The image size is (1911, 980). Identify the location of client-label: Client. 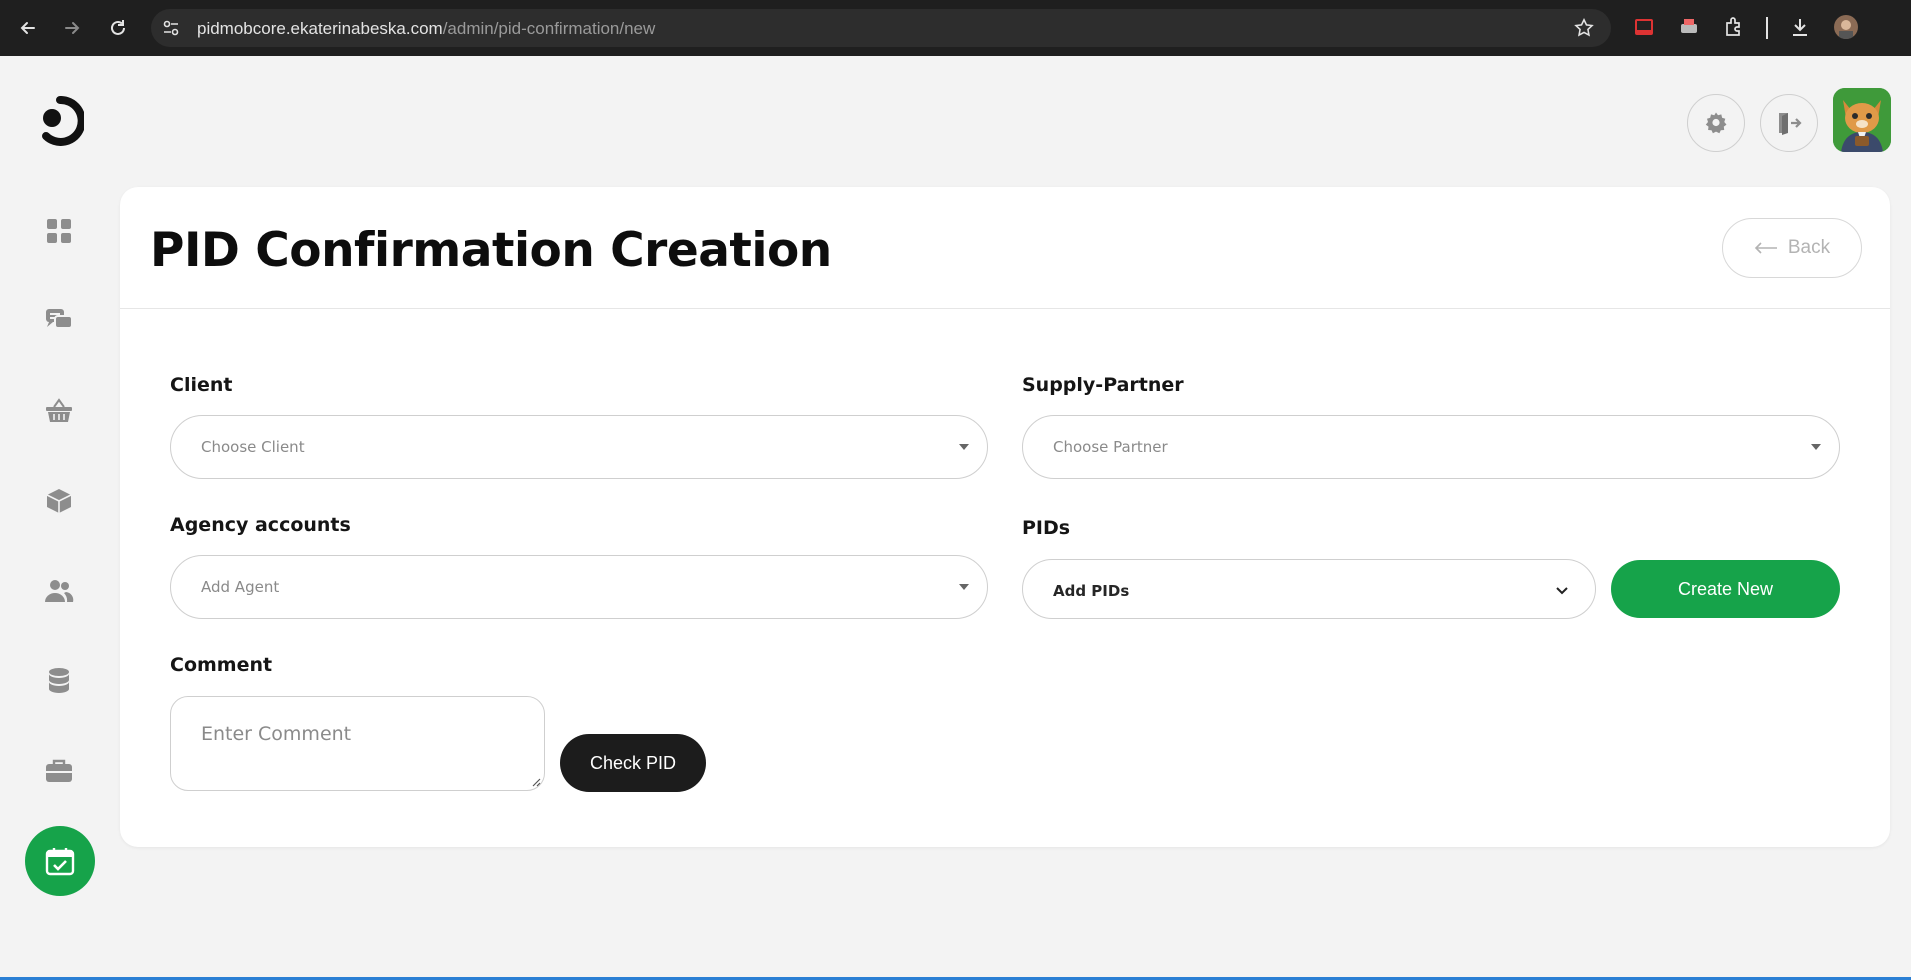
(201, 385).